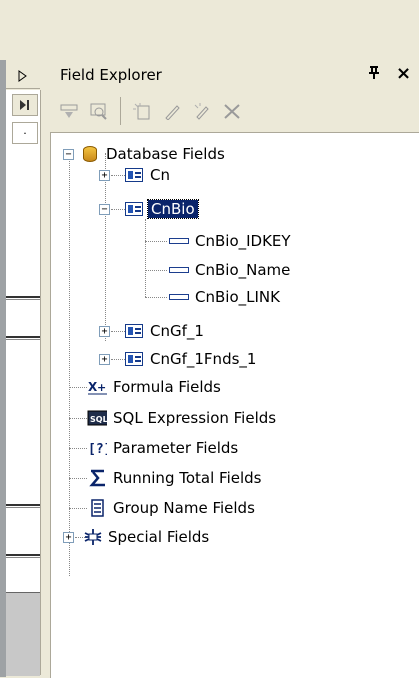 The width and height of the screenshot is (419, 678). I want to click on tree-node-table-cnbio: − CnBio, so click(149, 209).